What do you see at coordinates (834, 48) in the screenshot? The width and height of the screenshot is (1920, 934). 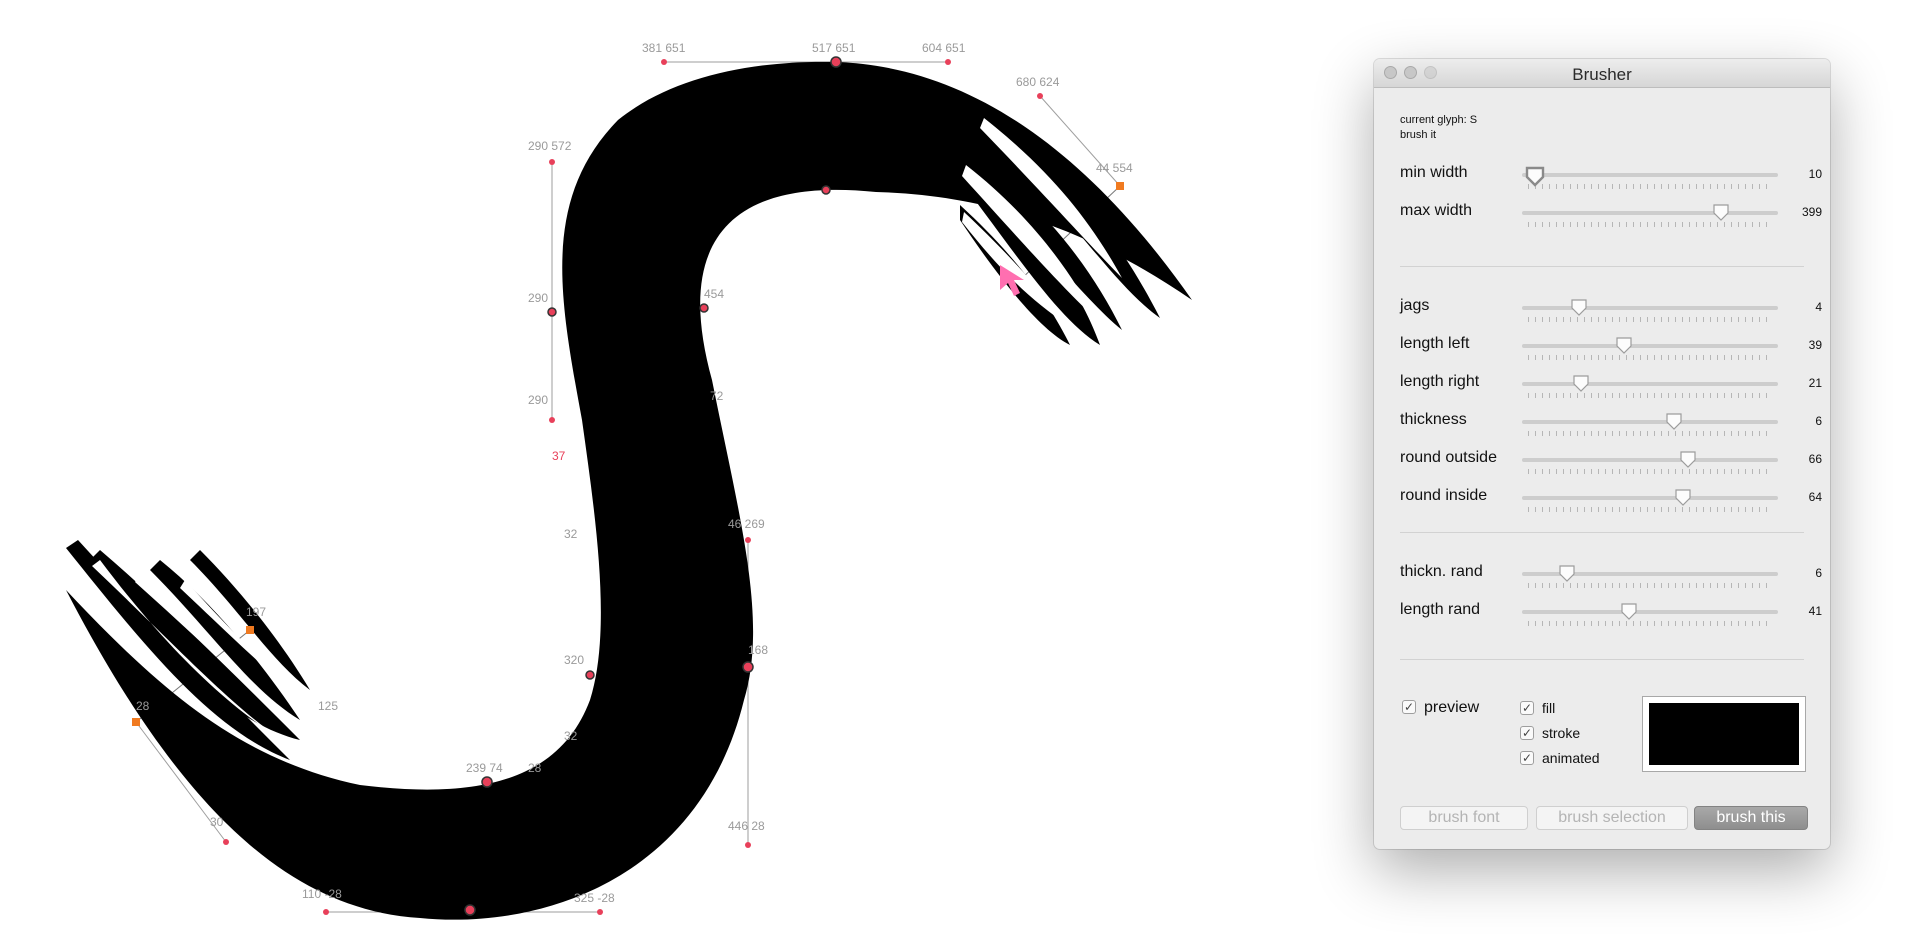 I see `coord-label: 517 651` at bounding box center [834, 48].